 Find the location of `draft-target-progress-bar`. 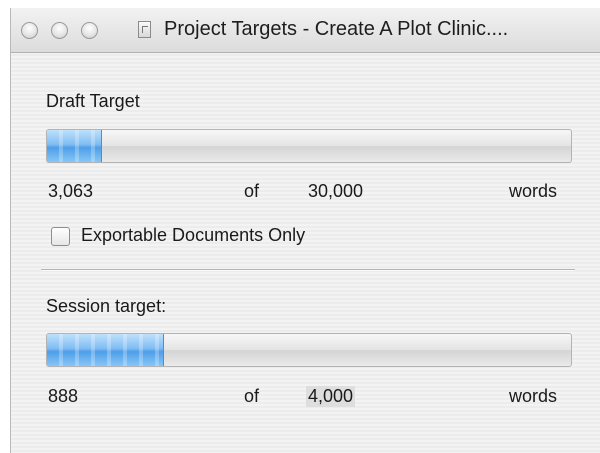

draft-target-progress-bar is located at coordinates (309, 146).